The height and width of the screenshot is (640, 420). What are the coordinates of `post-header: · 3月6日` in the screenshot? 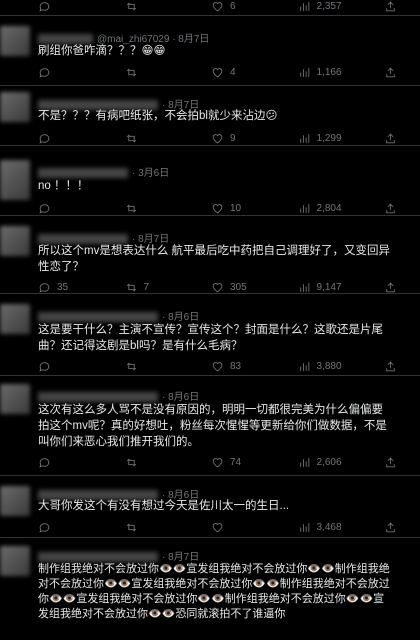 It's located at (103, 171).